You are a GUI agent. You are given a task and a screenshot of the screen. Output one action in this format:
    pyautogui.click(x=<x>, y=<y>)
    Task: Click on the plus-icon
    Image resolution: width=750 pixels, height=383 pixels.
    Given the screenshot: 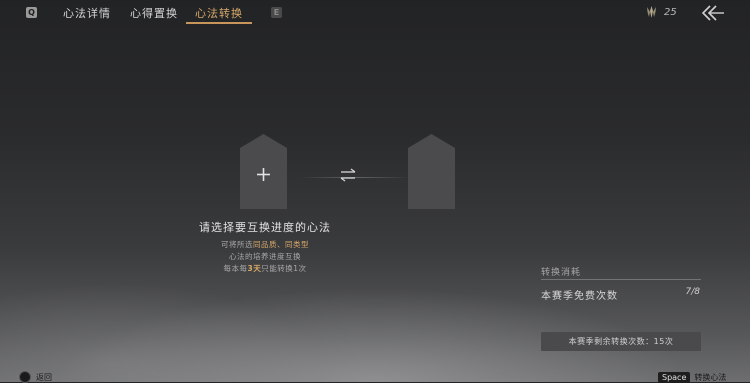 What is the action you would take?
    pyautogui.click(x=263, y=174)
    